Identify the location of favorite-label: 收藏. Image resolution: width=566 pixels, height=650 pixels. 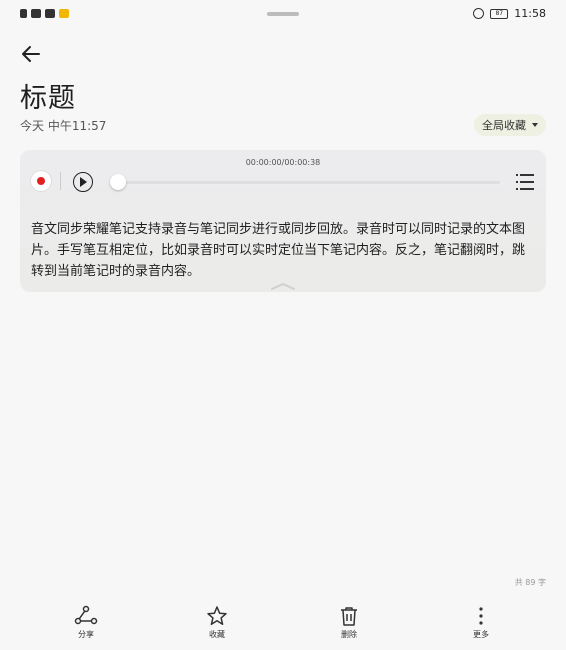
(217, 634).